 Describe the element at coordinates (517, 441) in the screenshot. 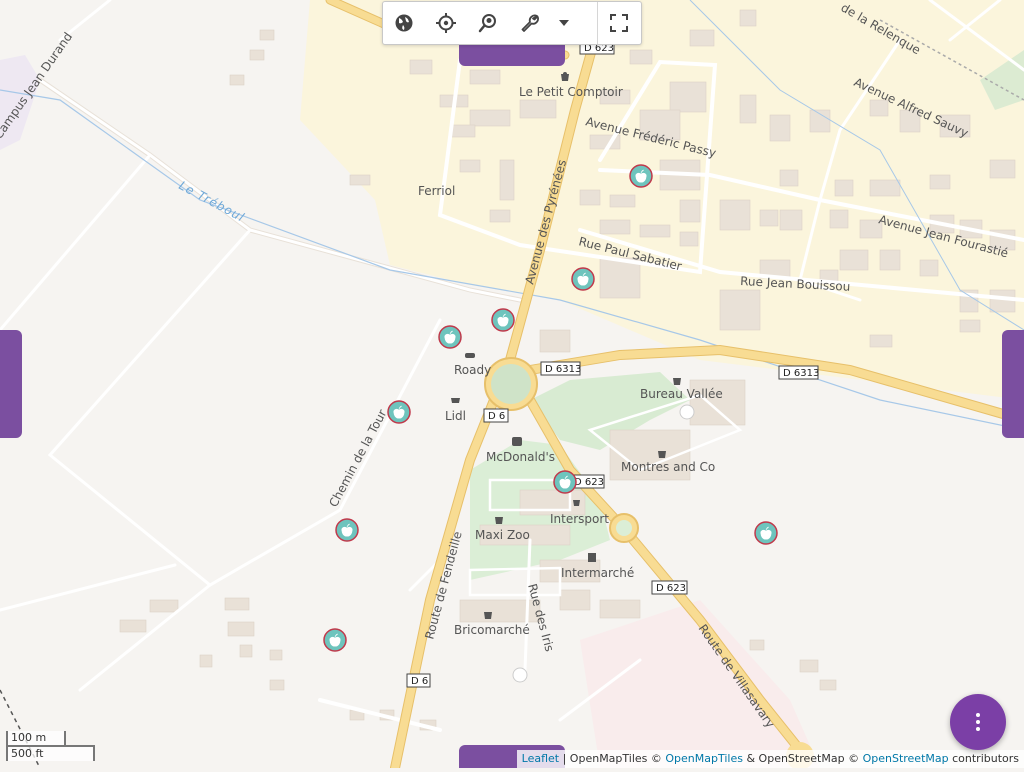

I see `fast-food-icon` at that location.